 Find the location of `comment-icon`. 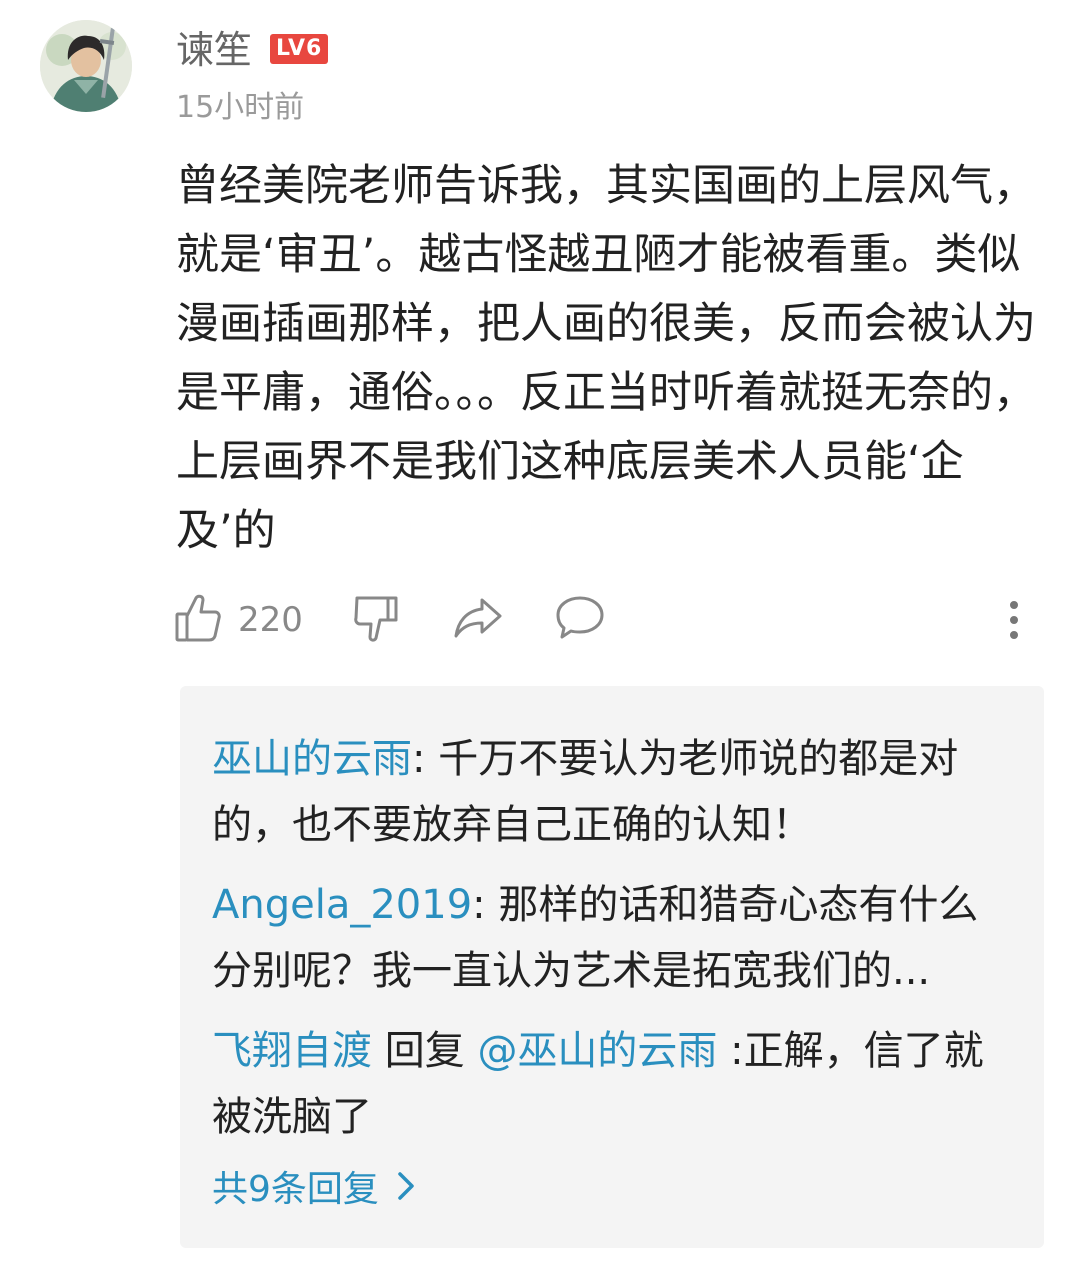

comment-icon is located at coordinates (579, 620).